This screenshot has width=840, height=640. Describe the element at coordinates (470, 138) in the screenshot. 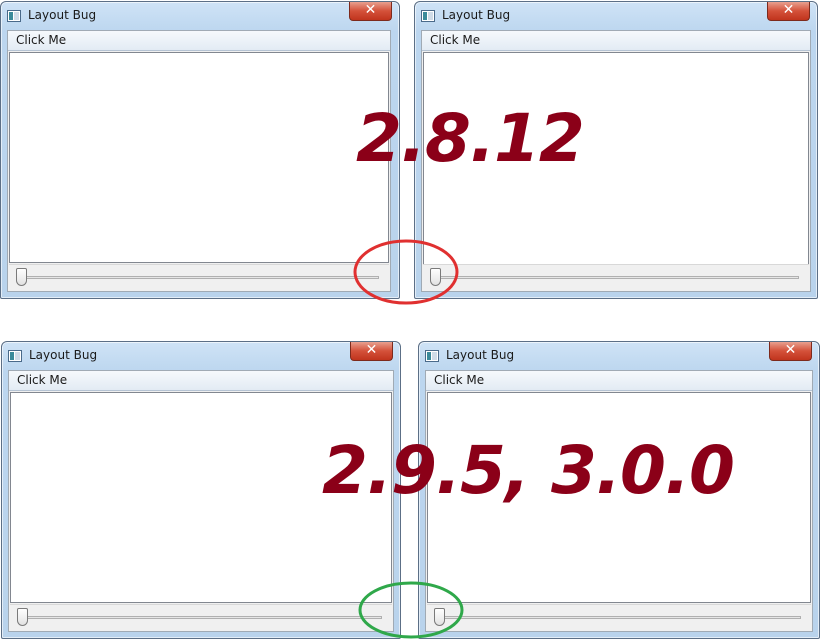

I see `version-label-top: 2.8.12` at that location.